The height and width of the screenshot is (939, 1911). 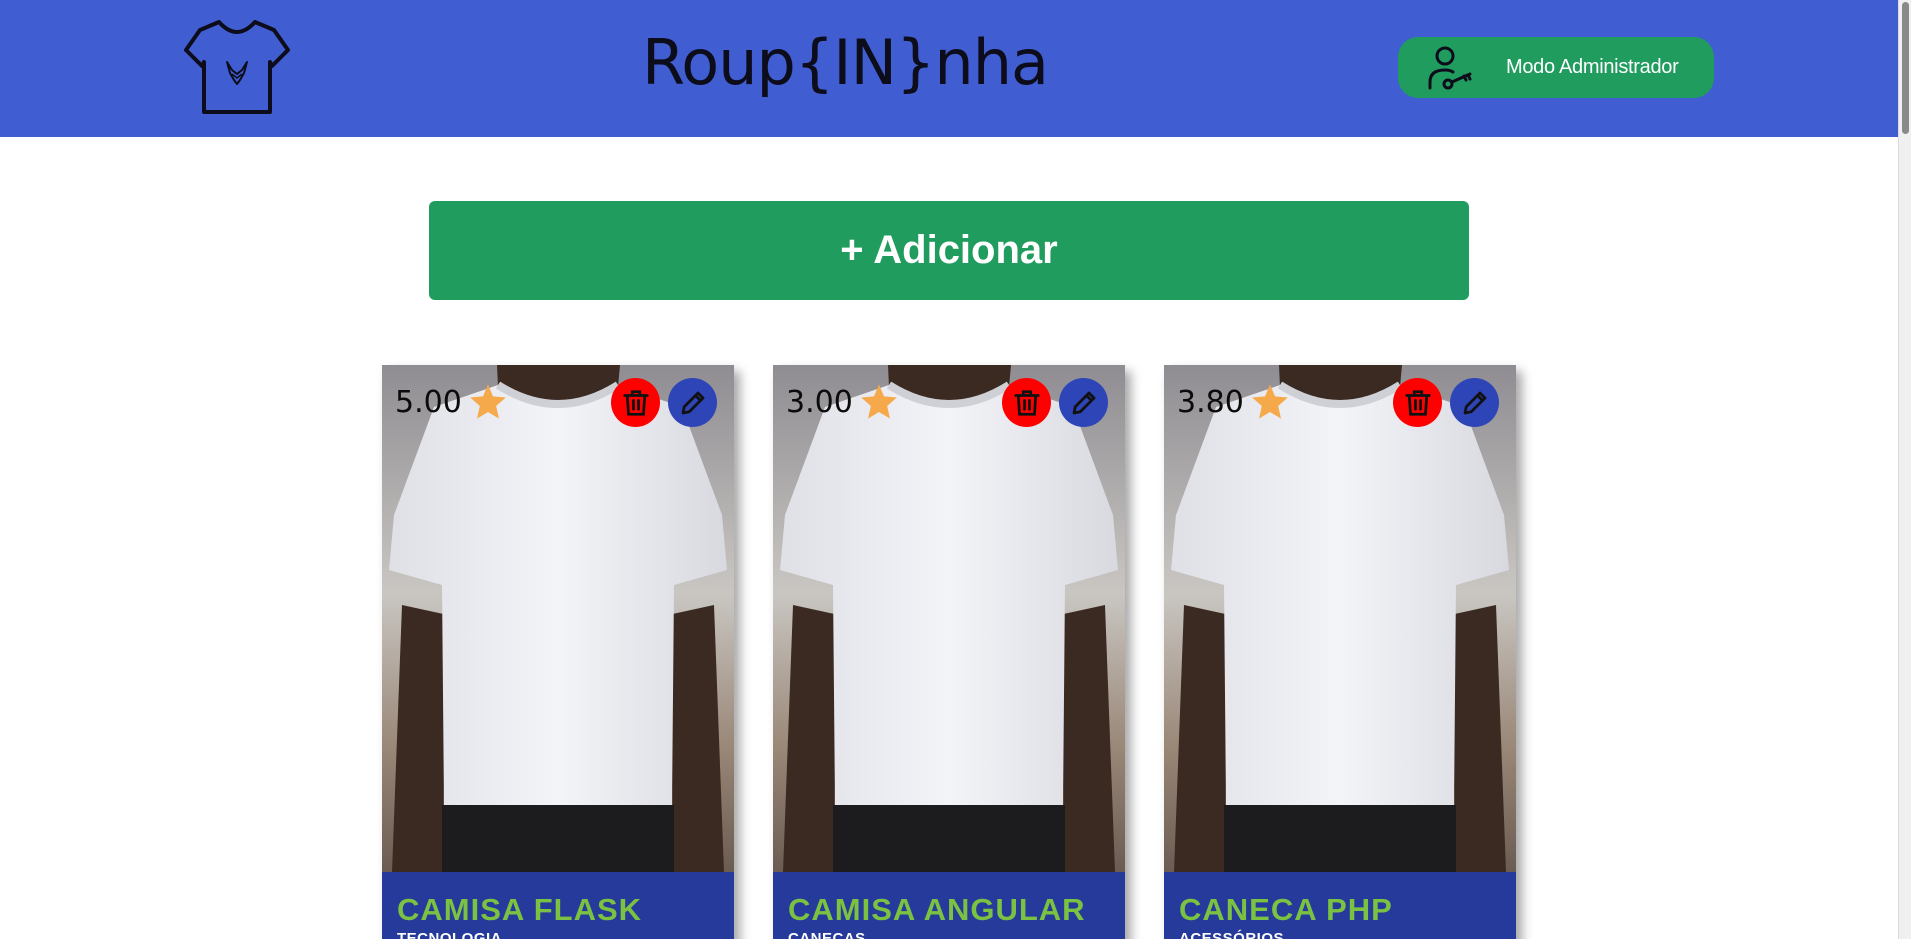 I want to click on product-card: 5.00 CAMISA FLASK TECNOLOGIA, so click(x=558, y=652).